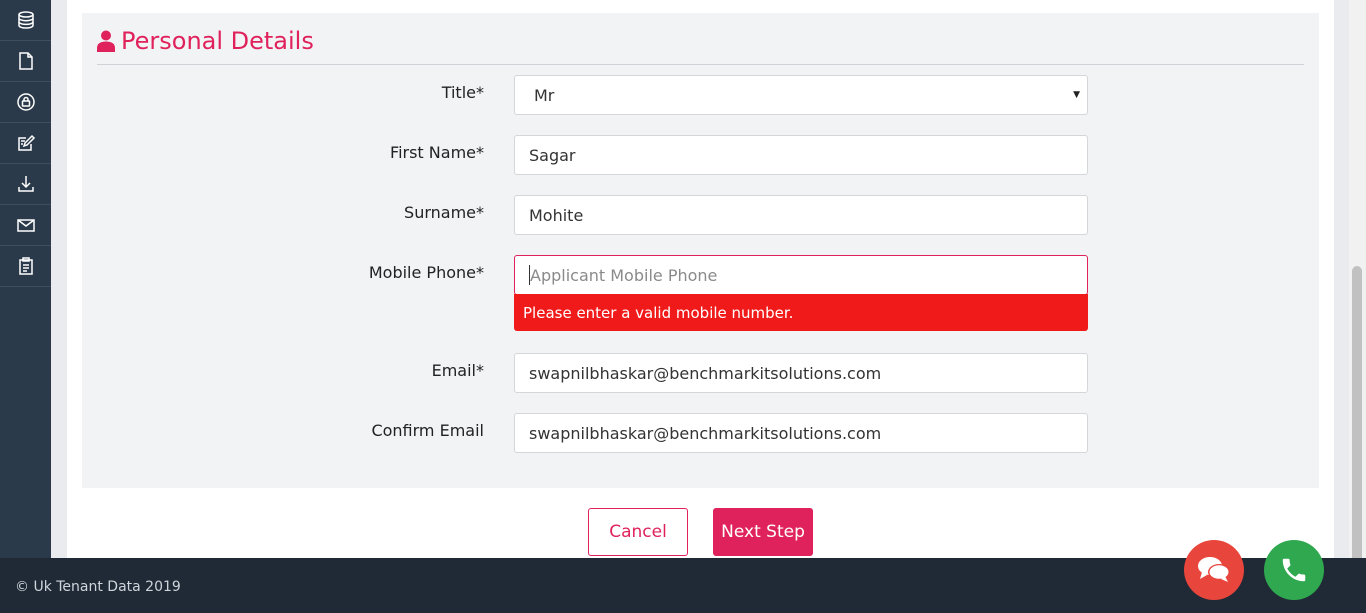 The width and height of the screenshot is (1366, 613). Describe the element at coordinates (426, 272) in the screenshot. I see `mobile-phone-label: Mobile Phone*` at that location.